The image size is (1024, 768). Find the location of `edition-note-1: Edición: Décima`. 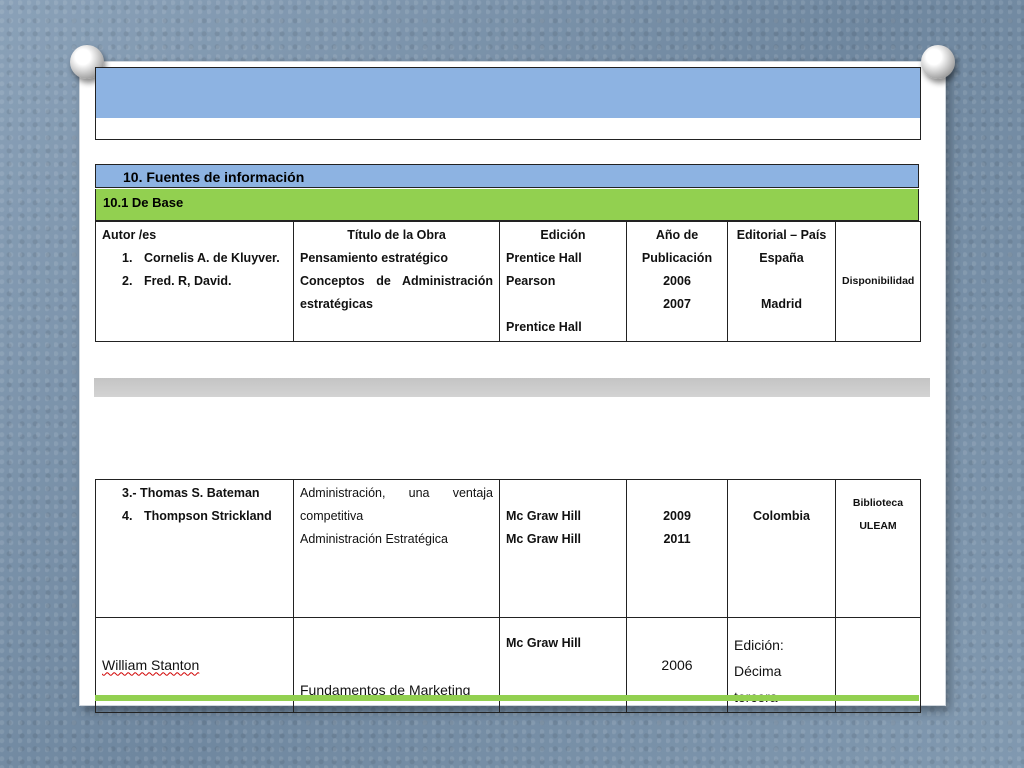

edition-note-1: Edición: Décima is located at coordinates (759, 658).